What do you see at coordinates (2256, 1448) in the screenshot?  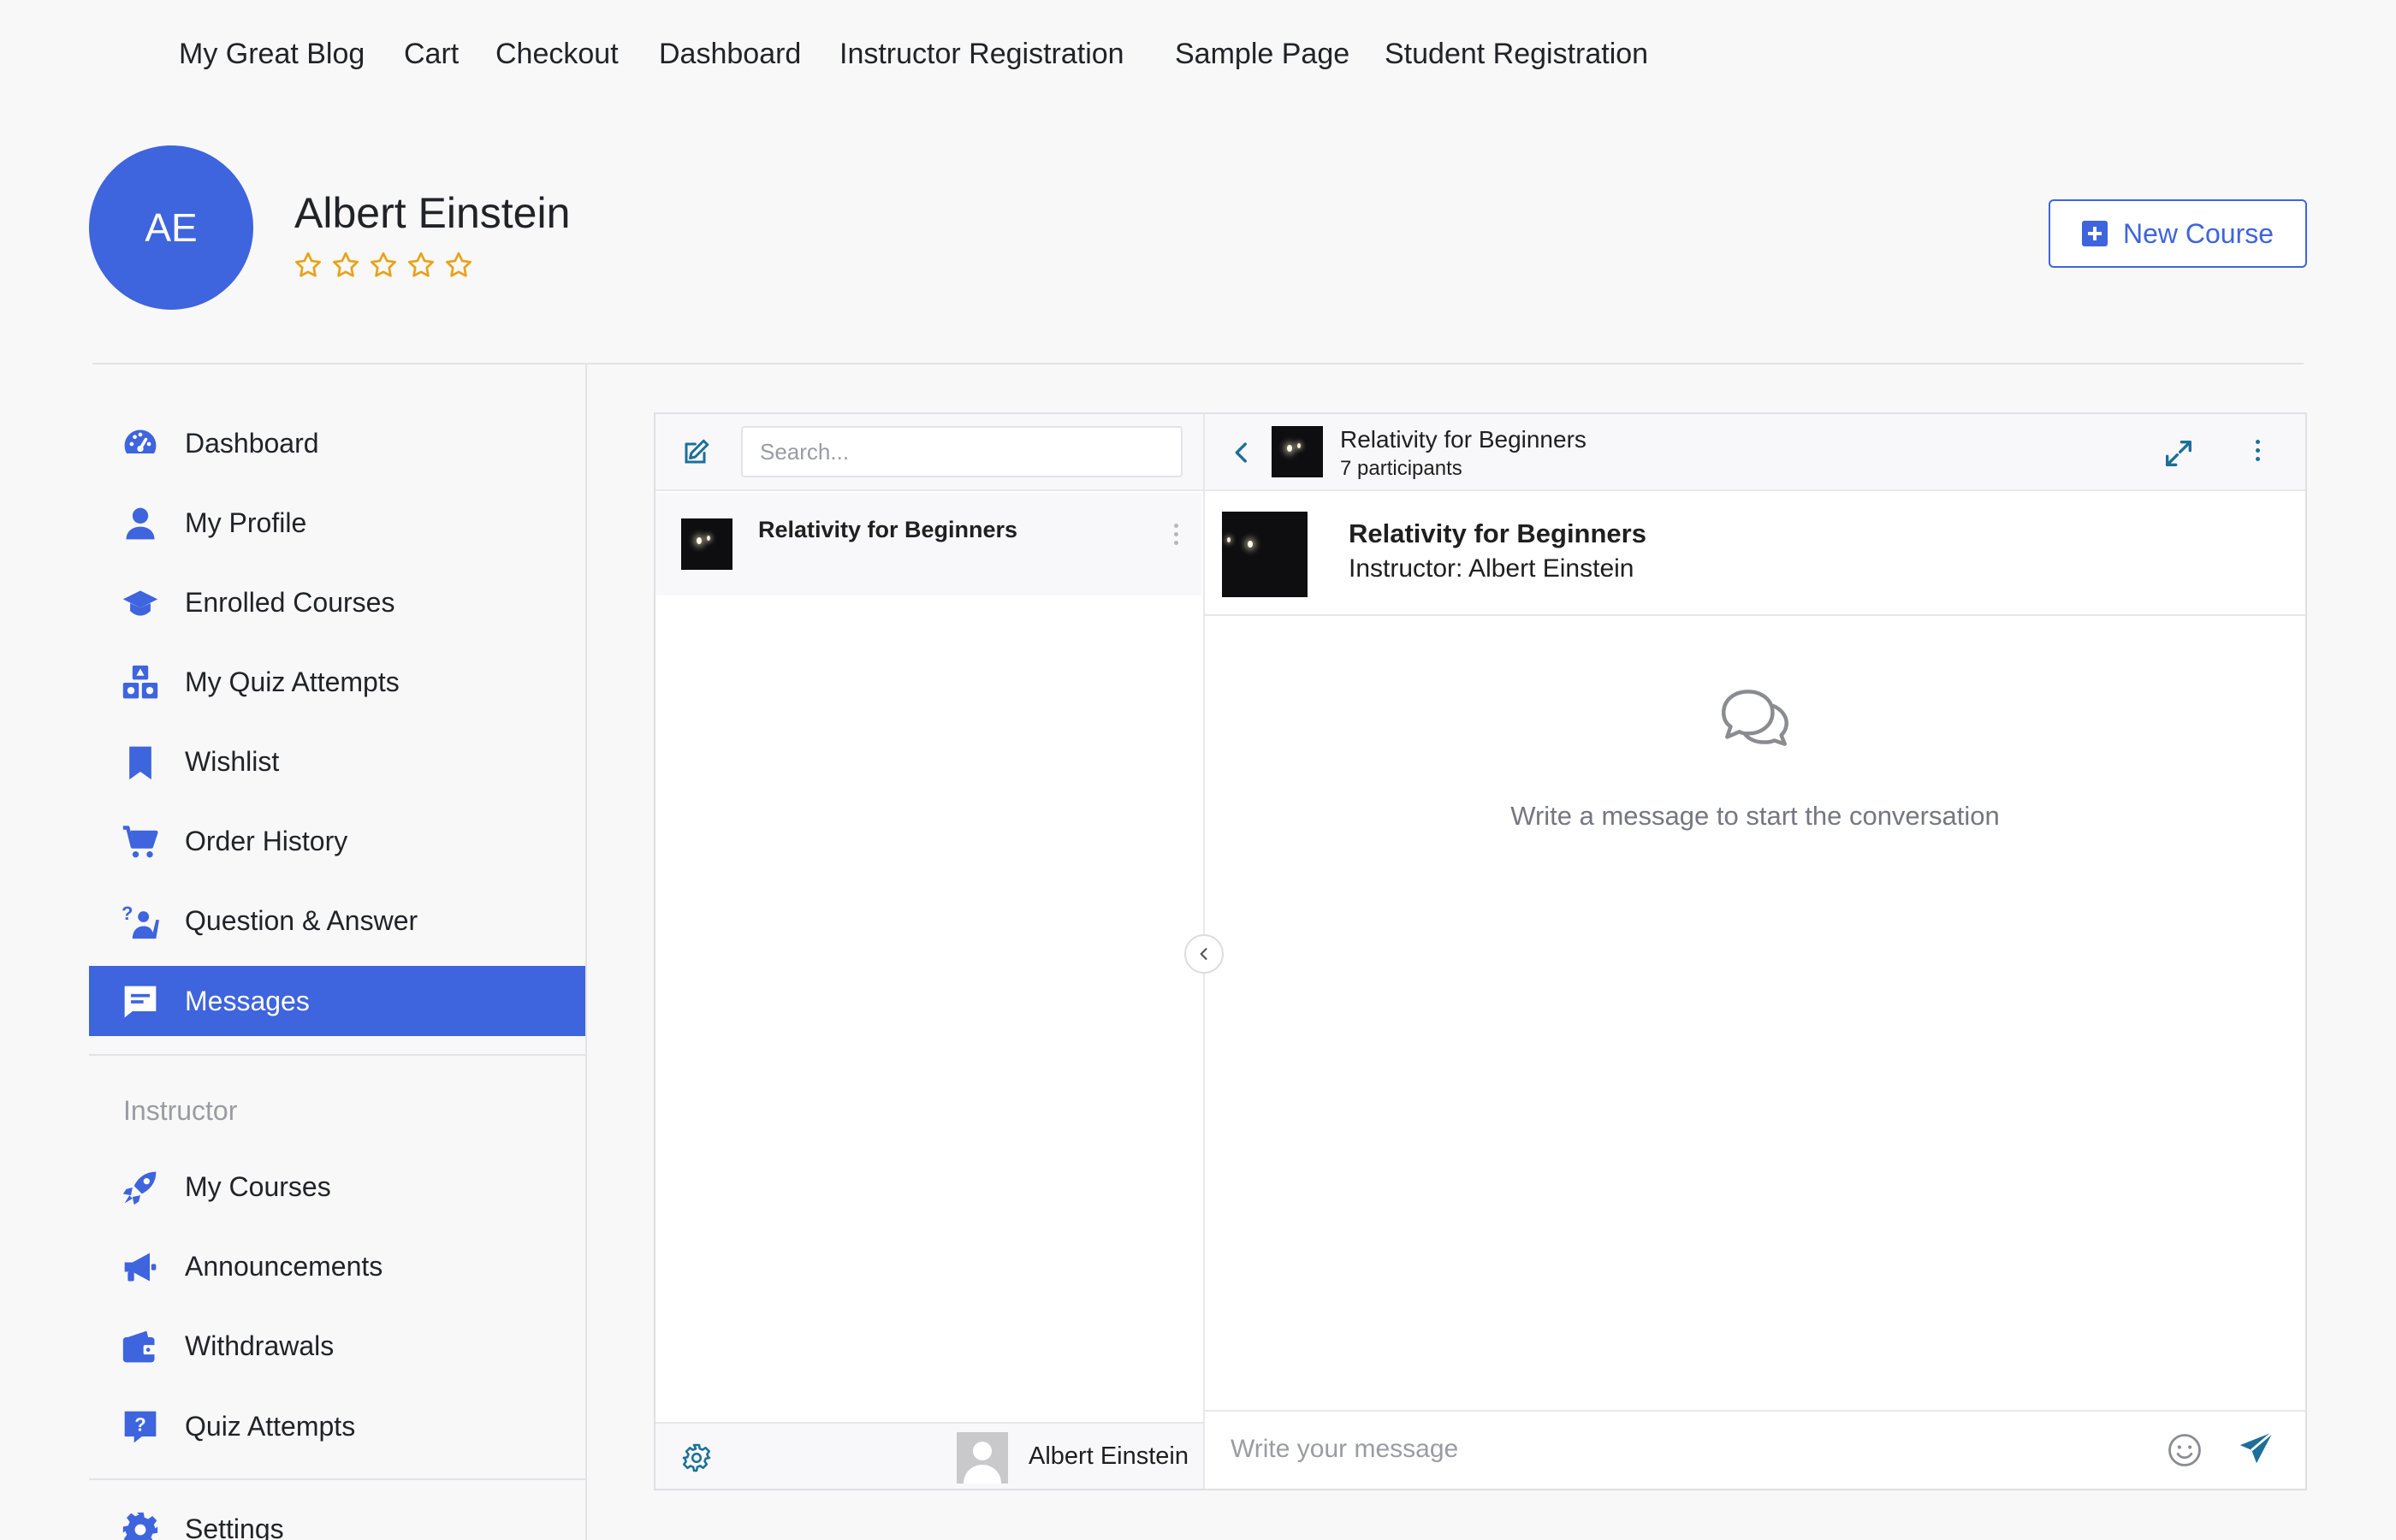 I see `send-icon` at bounding box center [2256, 1448].